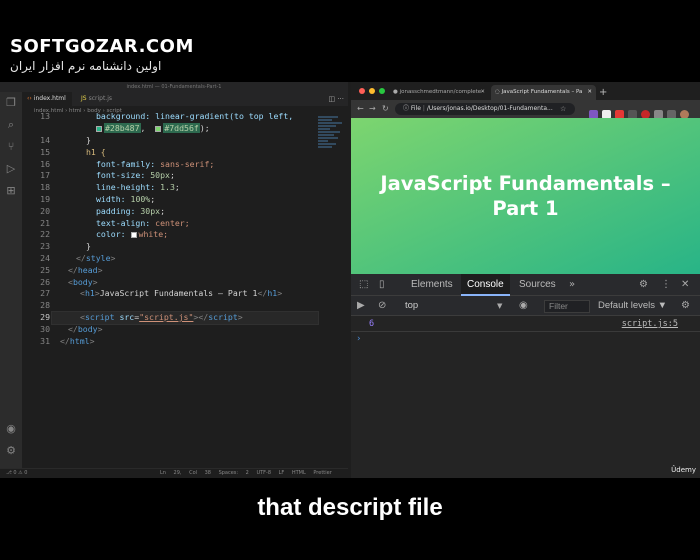 Image resolution: width=700 pixels, height=560 pixels. What do you see at coordinates (85, 269) in the screenshot?
I see `code-line: </head>` at bounding box center [85, 269].